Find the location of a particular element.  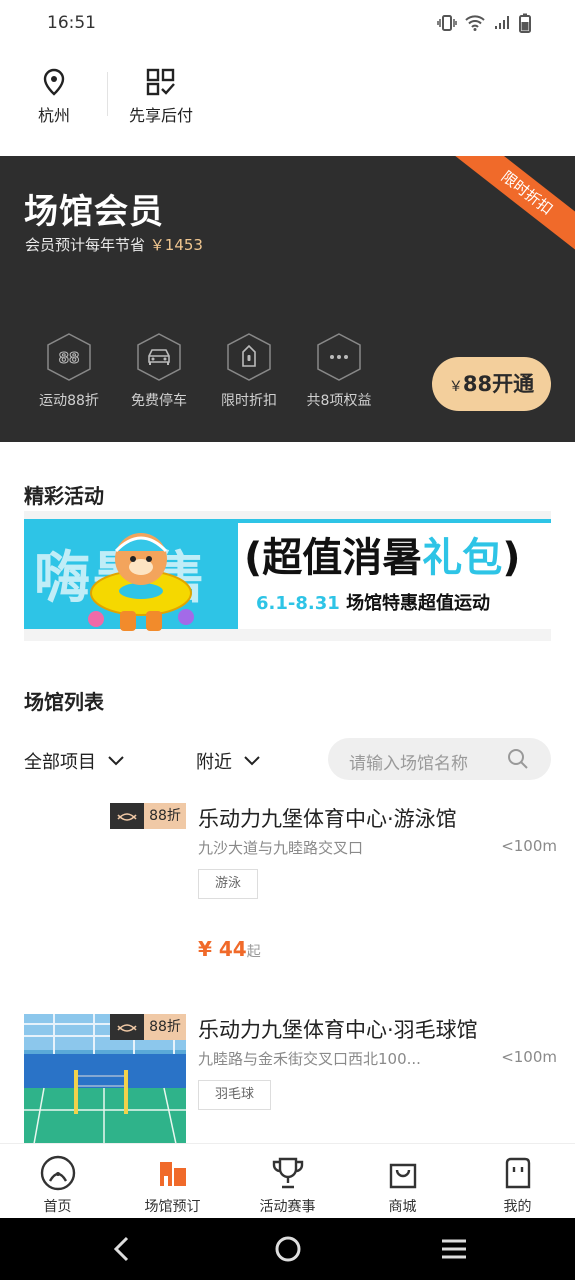

benefit-limited: 限时折扣 is located at coordinates (249, 371).